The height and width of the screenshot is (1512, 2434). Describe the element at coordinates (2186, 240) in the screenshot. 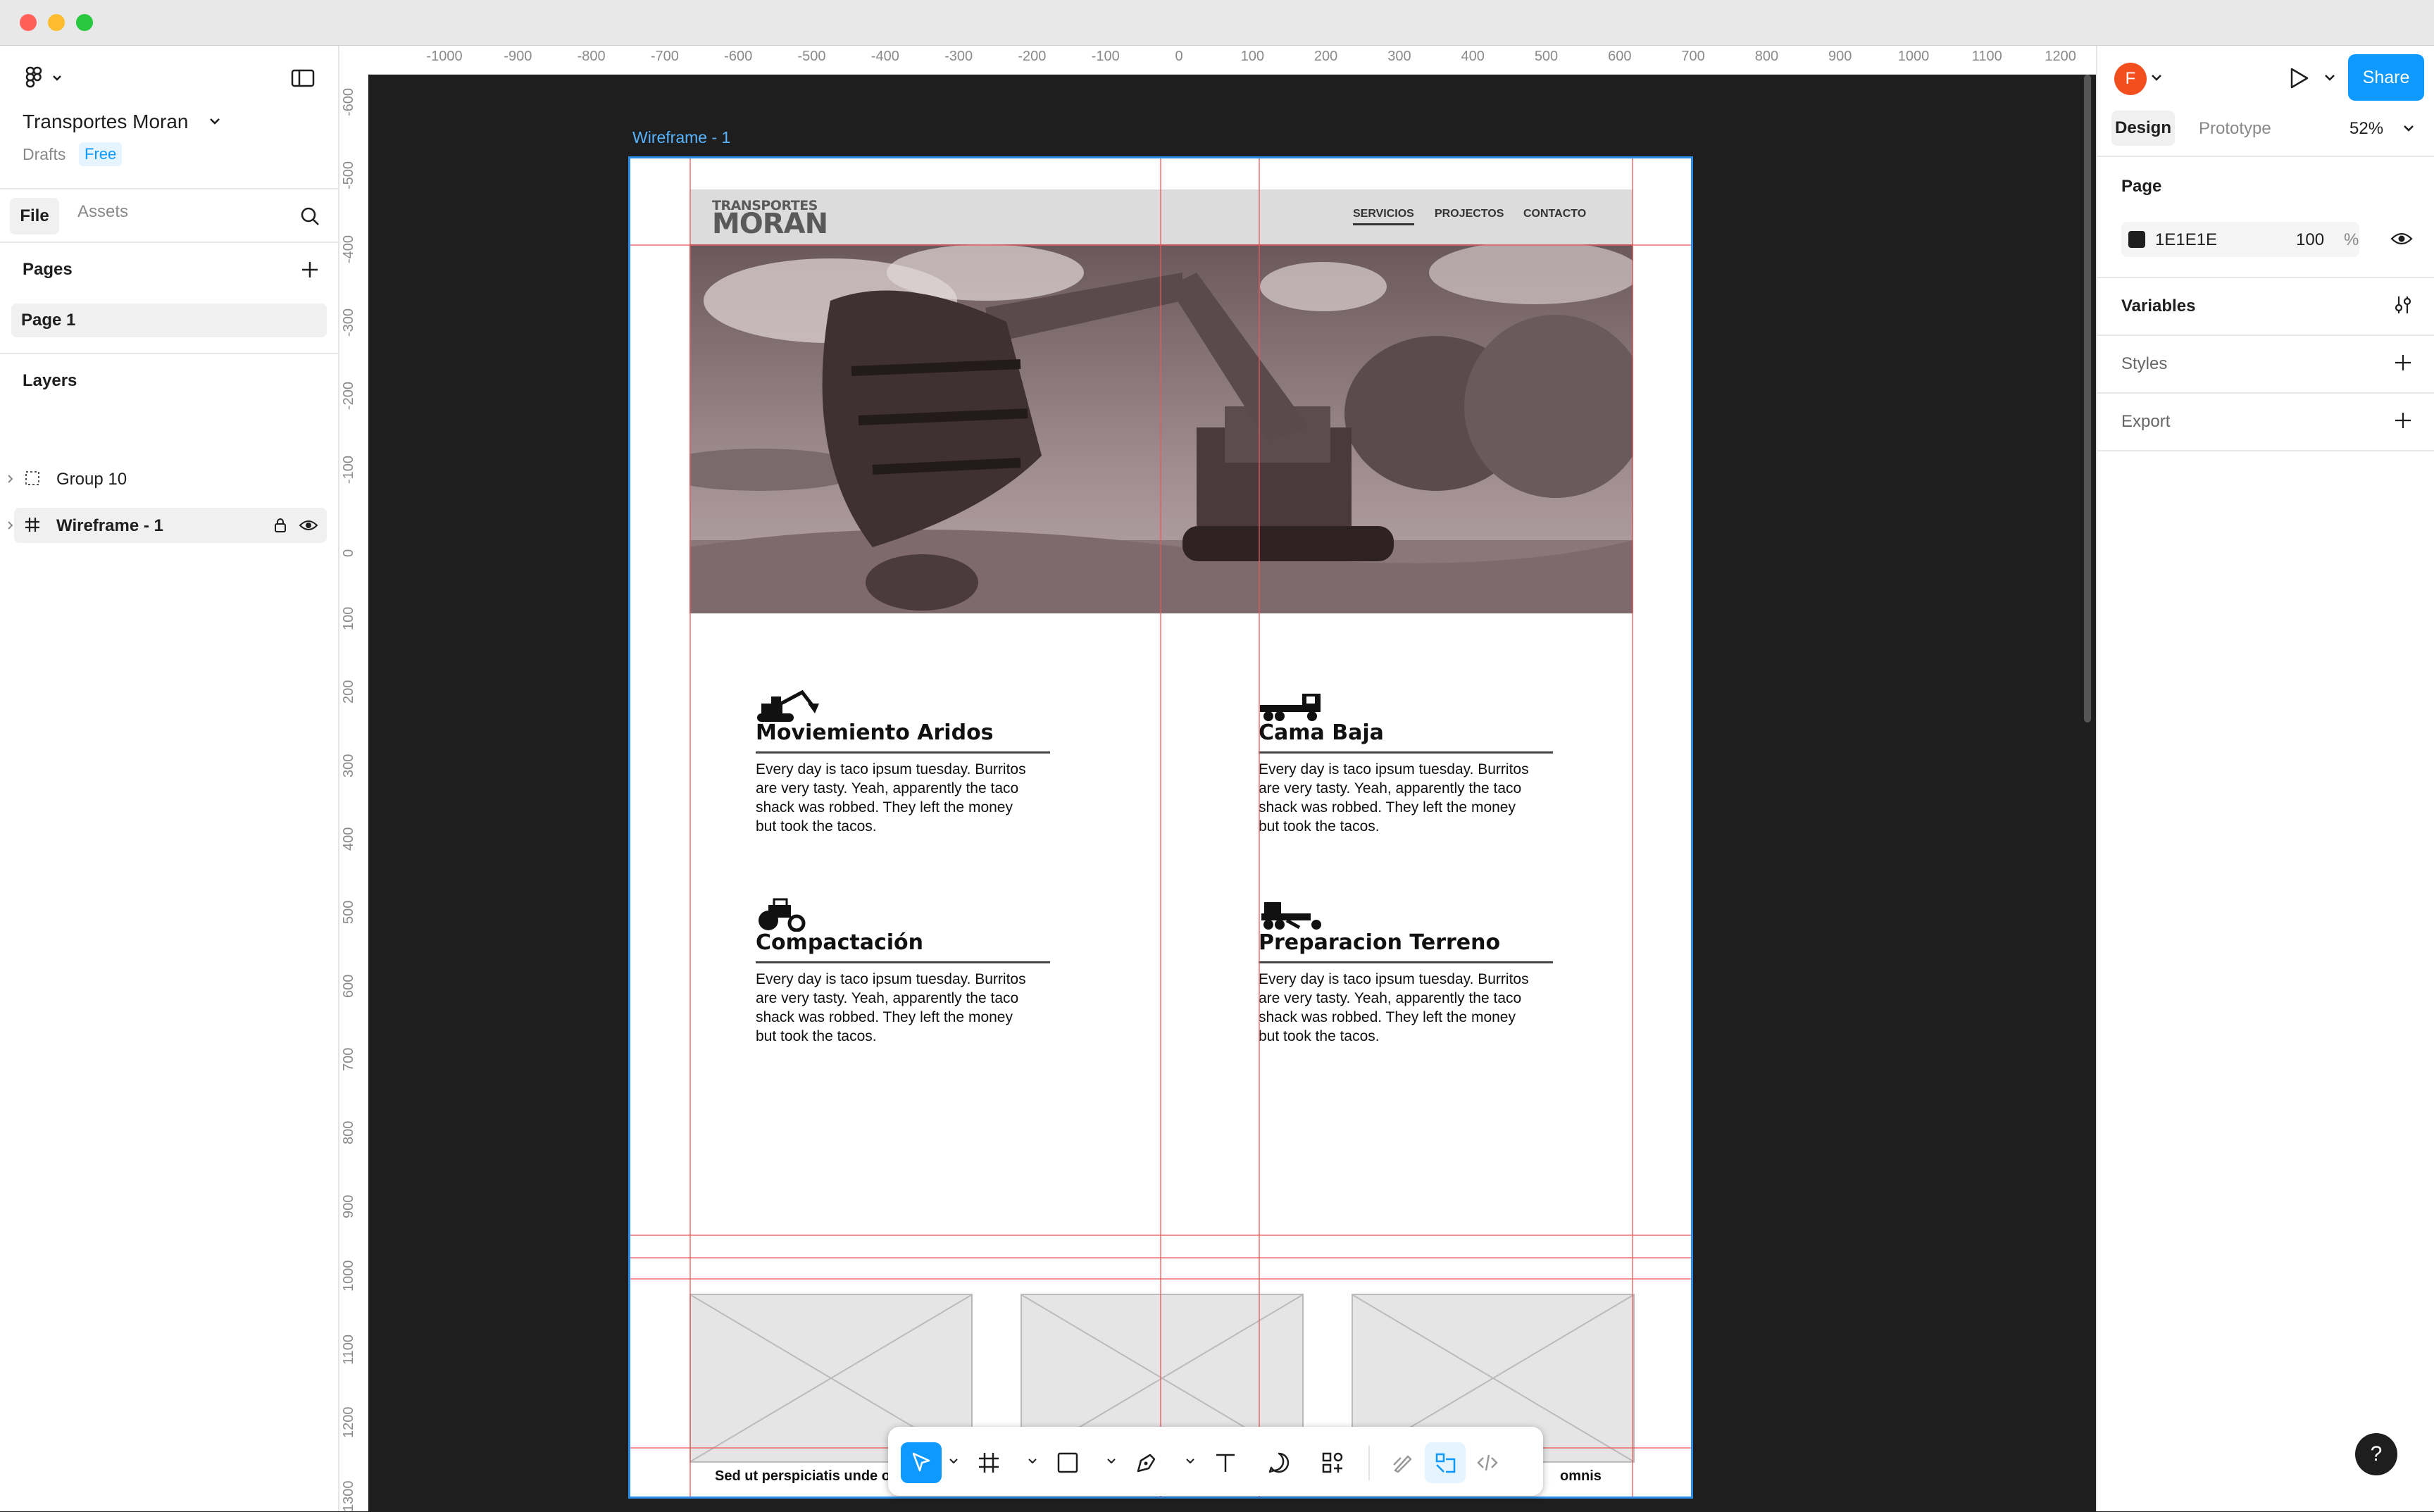

I see `page-color-hex: 1E1E1E` at that location.